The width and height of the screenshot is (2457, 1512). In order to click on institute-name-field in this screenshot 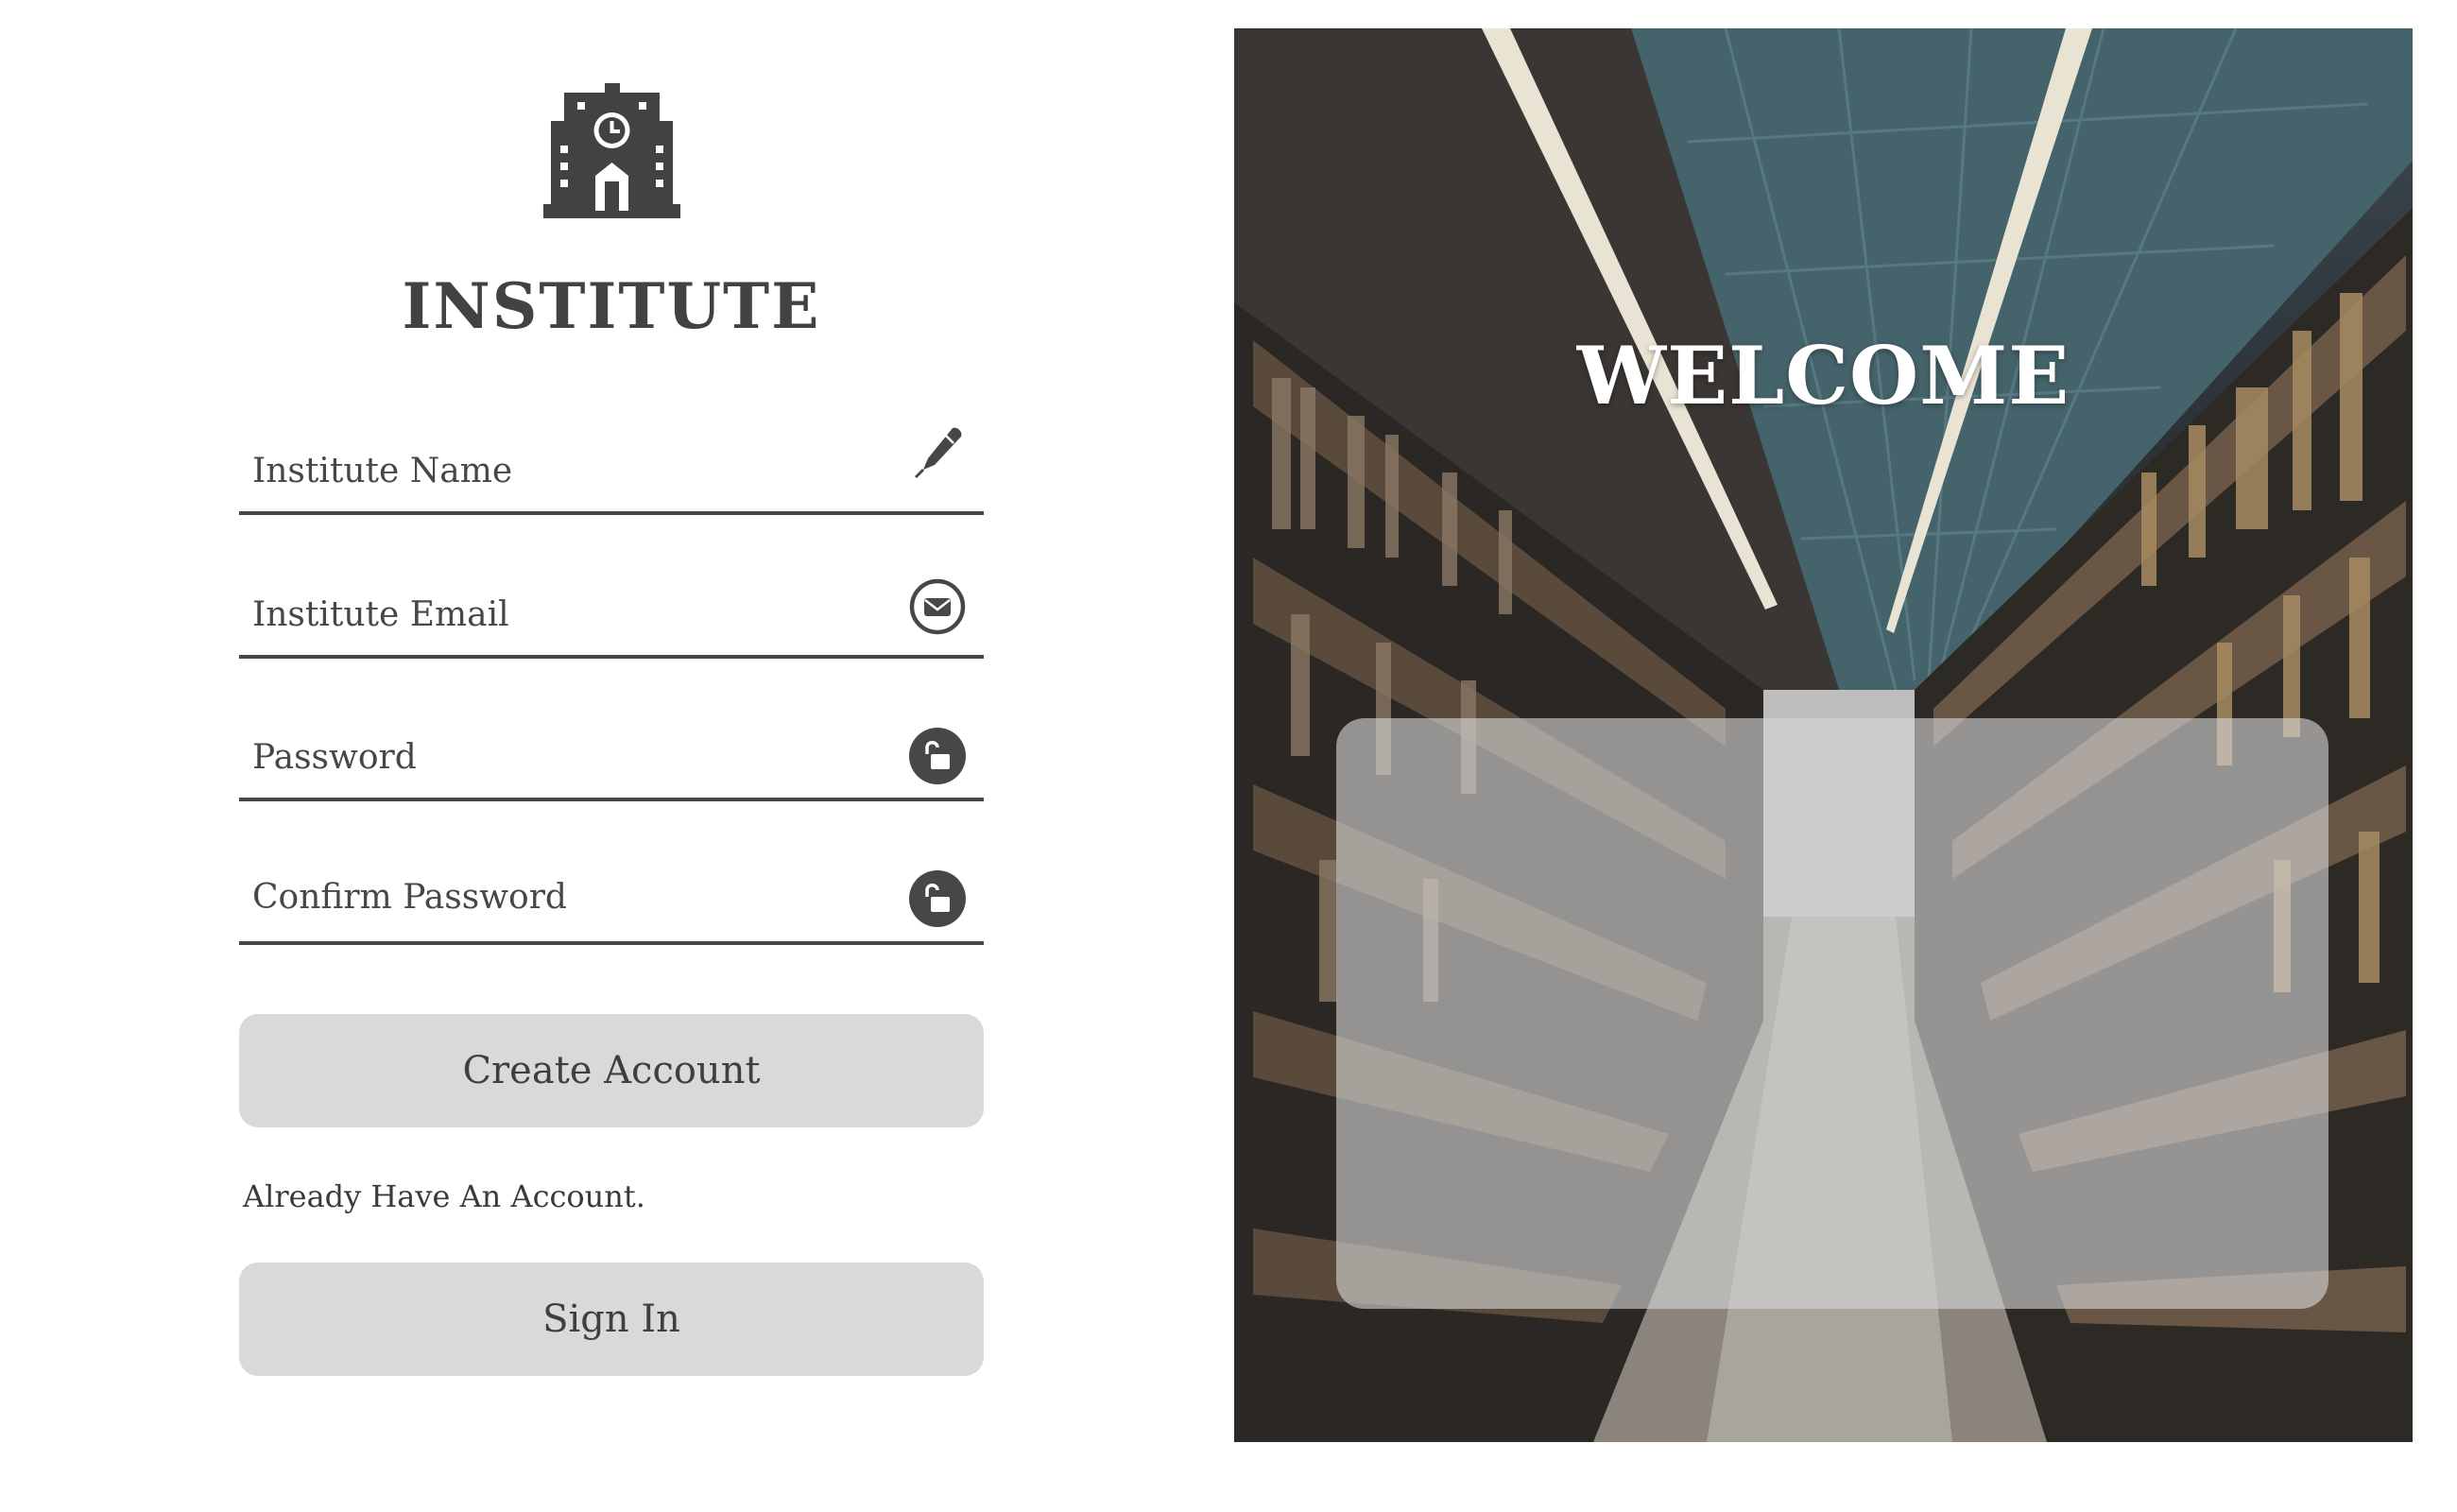, I will do `click(611, 468)`.